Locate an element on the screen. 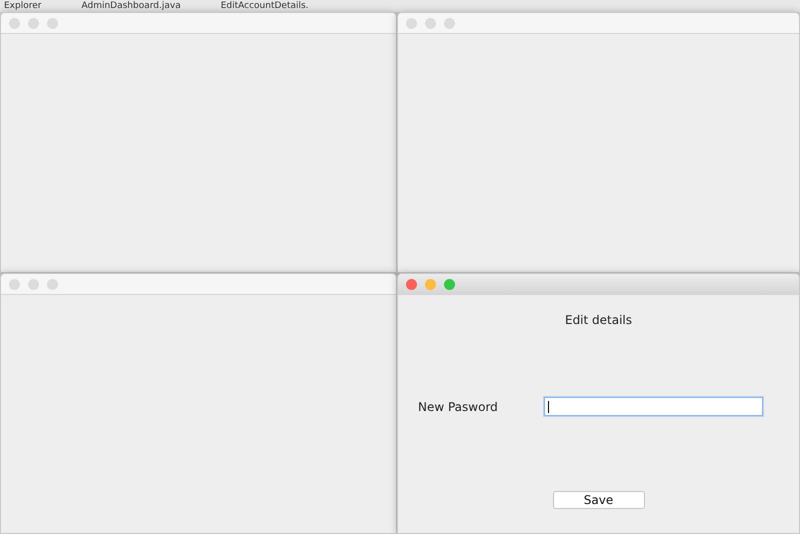  dialog-heading: Edit details is located at coordinates (598, 320).